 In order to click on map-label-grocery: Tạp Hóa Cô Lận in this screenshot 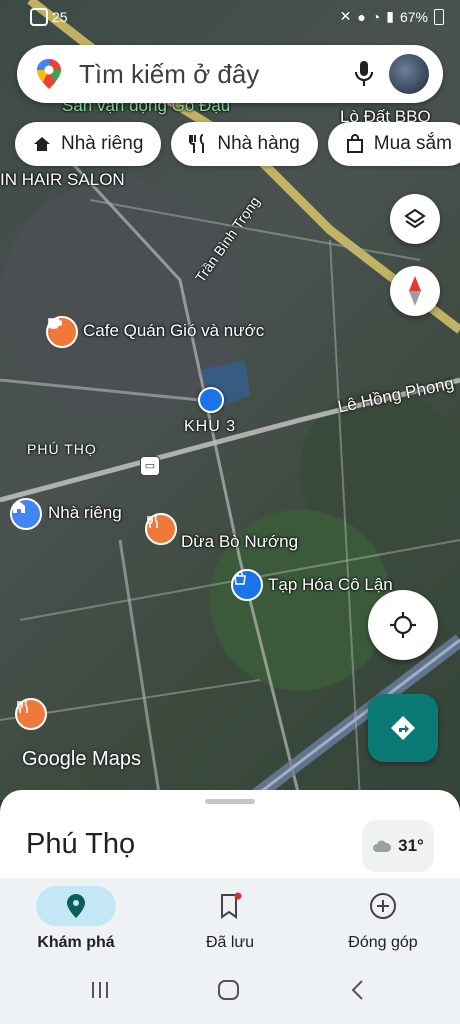, I will do `click(330, 585)`.